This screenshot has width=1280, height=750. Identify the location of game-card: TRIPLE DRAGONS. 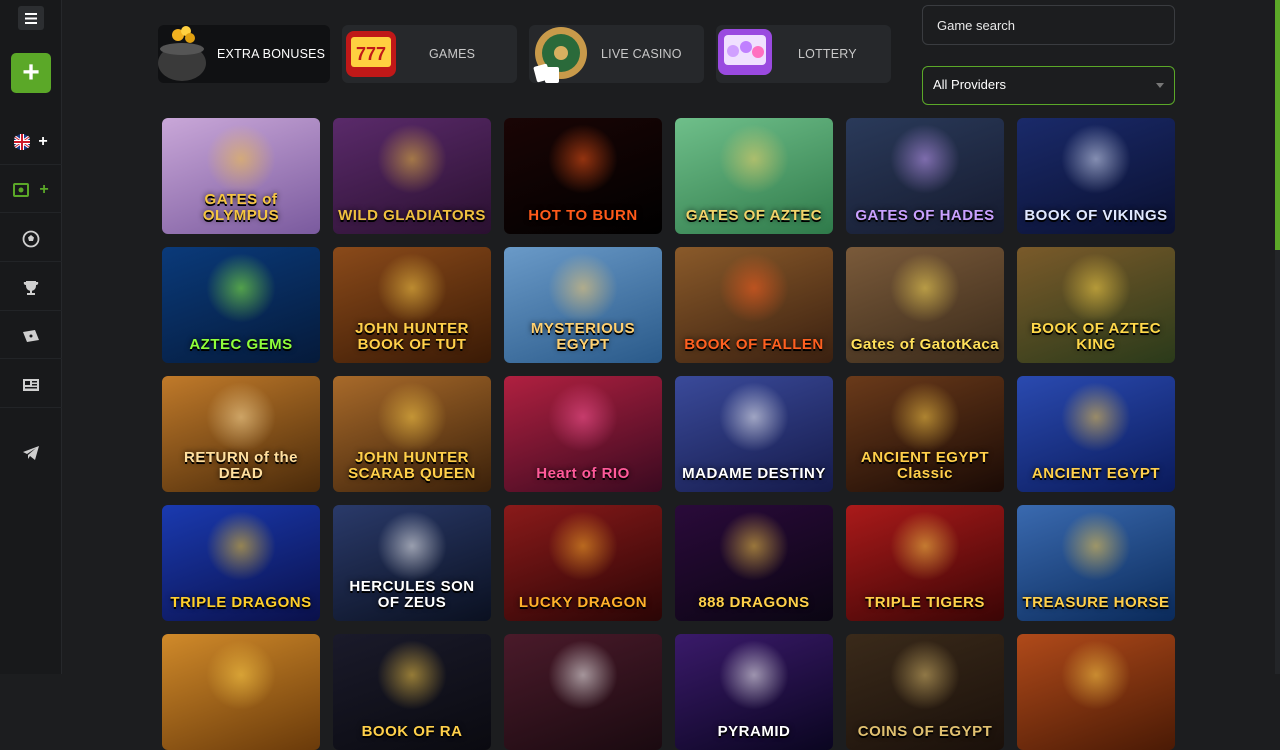
(241, 563).